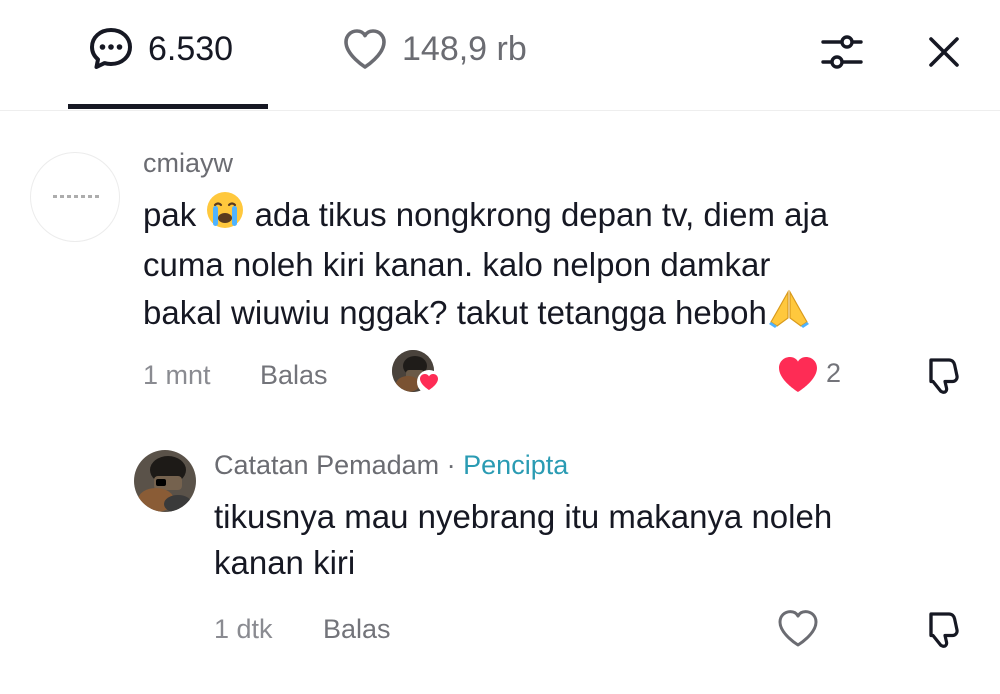 The height and width of the screenshot is (694, 1000). I want to click on header-divider, so click(500, 110).